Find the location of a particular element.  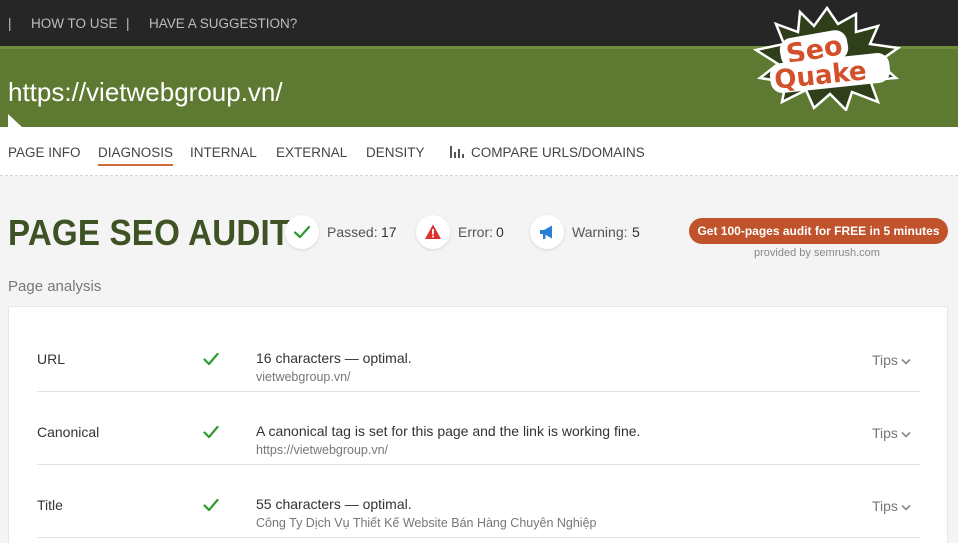

tab-label: INTERNAL is located at coordinates (223, 152).